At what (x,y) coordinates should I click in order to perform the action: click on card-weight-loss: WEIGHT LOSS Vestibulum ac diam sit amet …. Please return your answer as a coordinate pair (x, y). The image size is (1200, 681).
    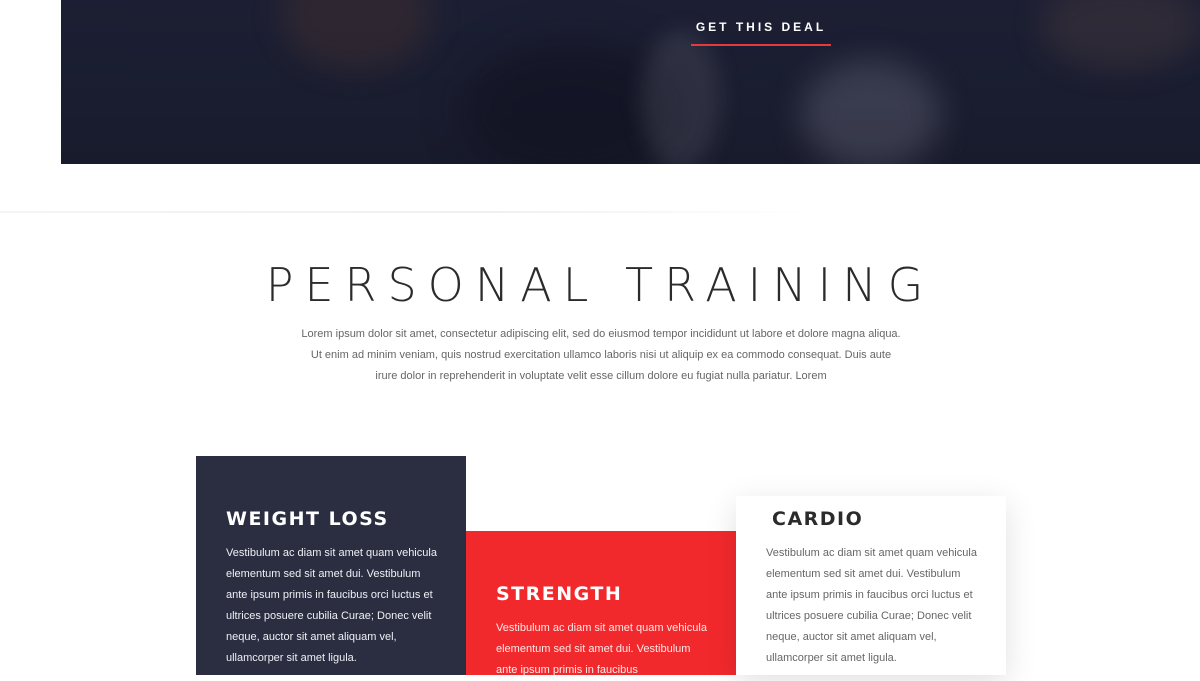
    Looking at the image, I should click on (331, 565).